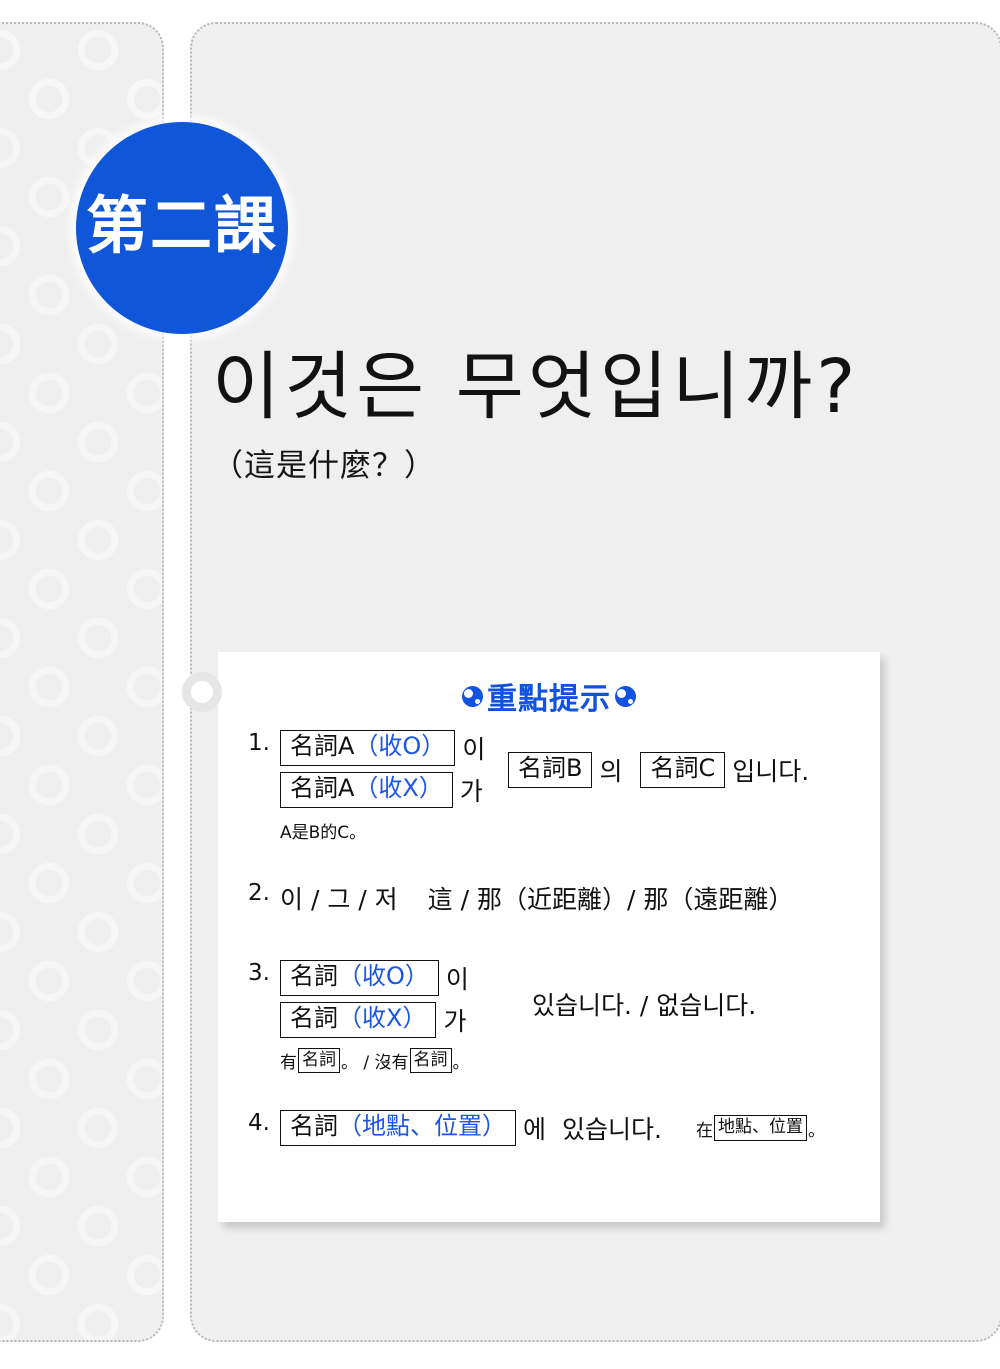  What do you see at coordinates (474, 749) in the screenshot?
I see `rule-1-particle-top: 이` at bounding box center [474, 749].